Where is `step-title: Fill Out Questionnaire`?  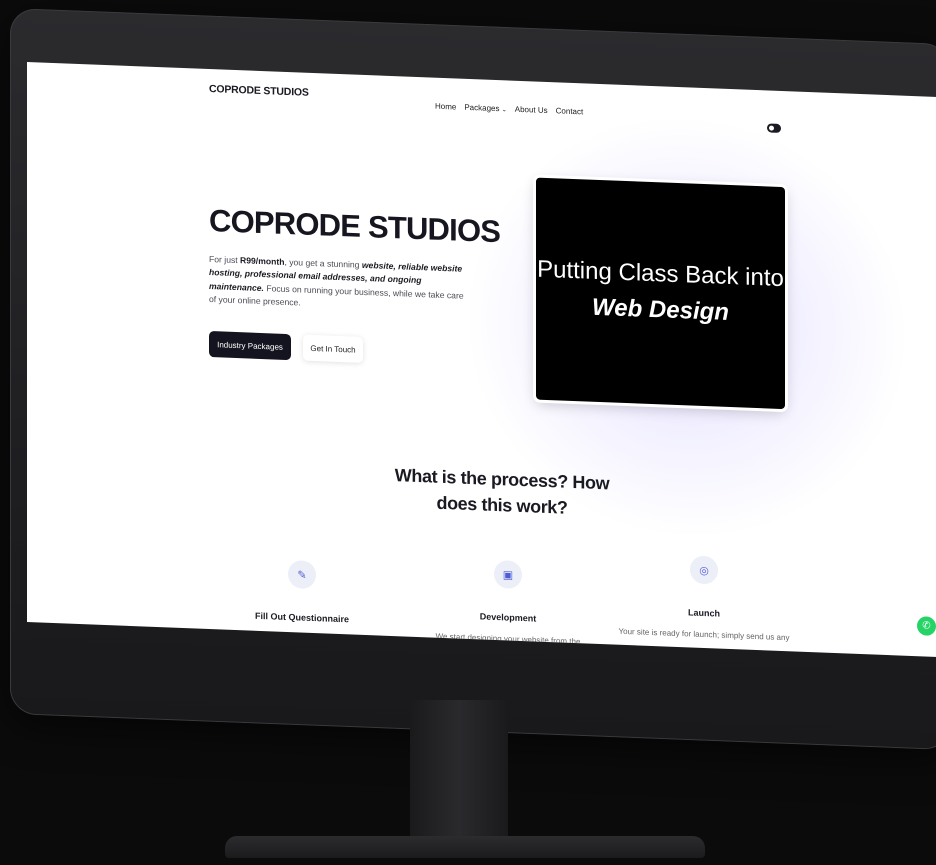 step-title: Fill Out Questionnaire is located at coordinates (301, 617).